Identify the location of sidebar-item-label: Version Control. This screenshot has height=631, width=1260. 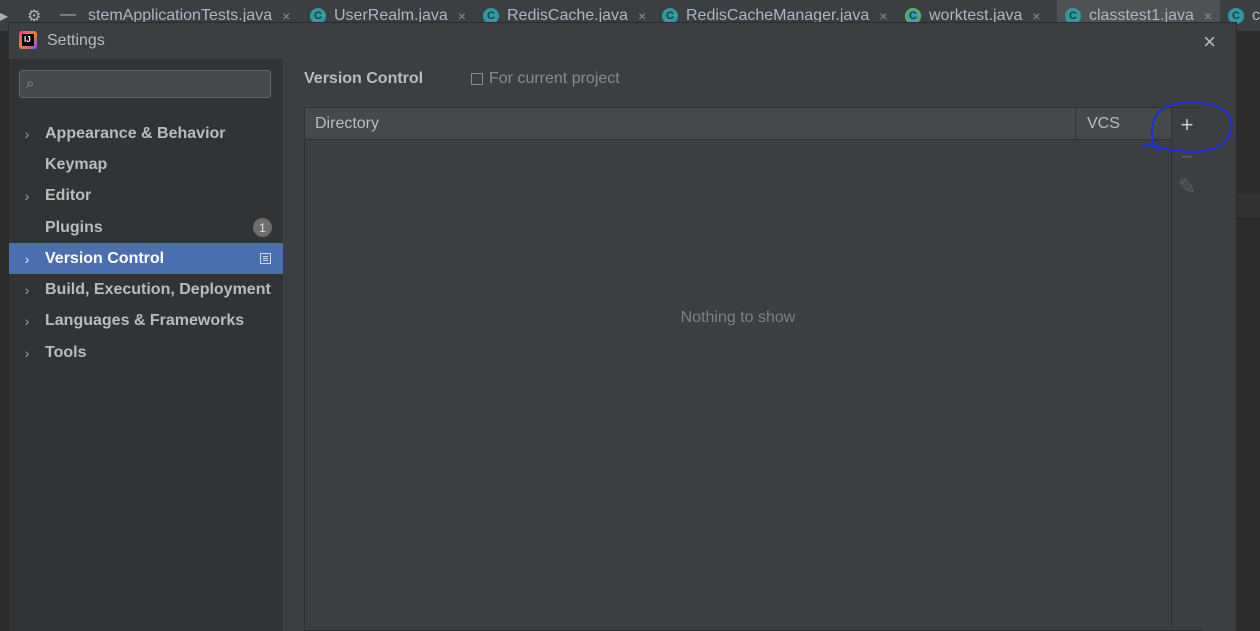
(105, 258).